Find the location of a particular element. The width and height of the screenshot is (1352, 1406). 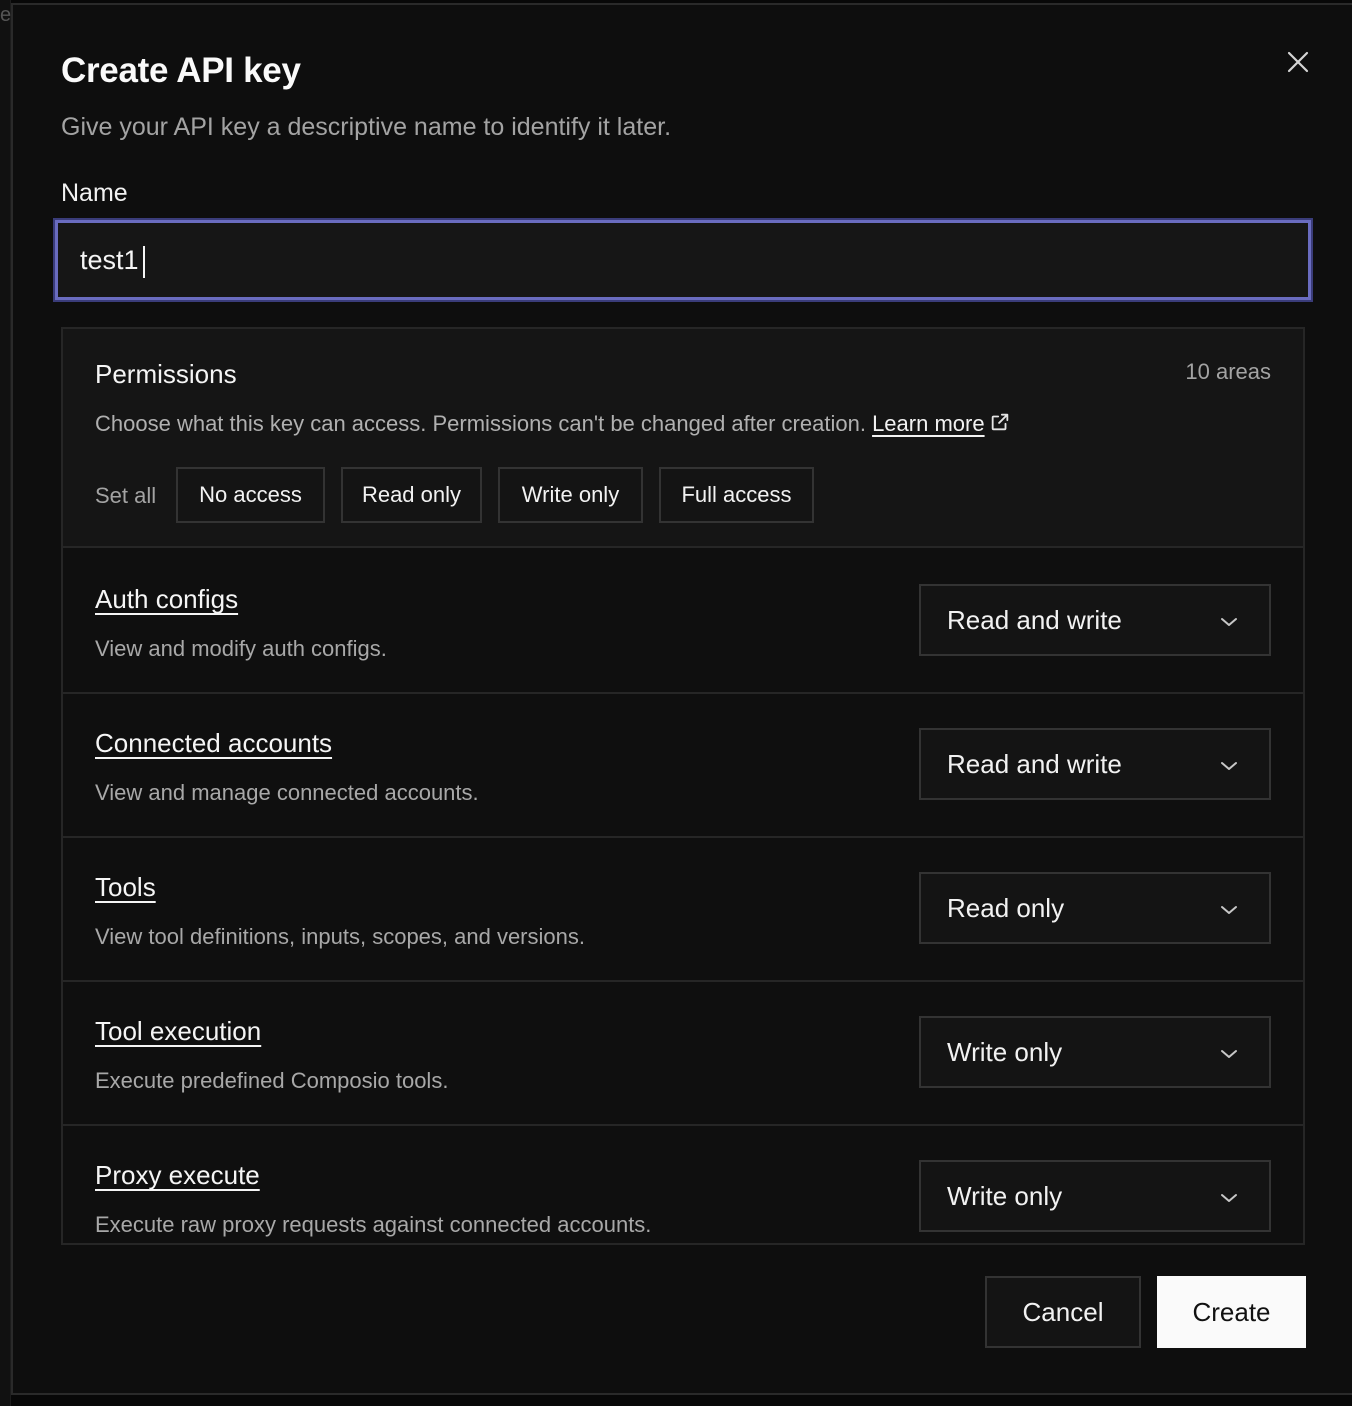

external-link-icon is located at coordinates (999, 422).